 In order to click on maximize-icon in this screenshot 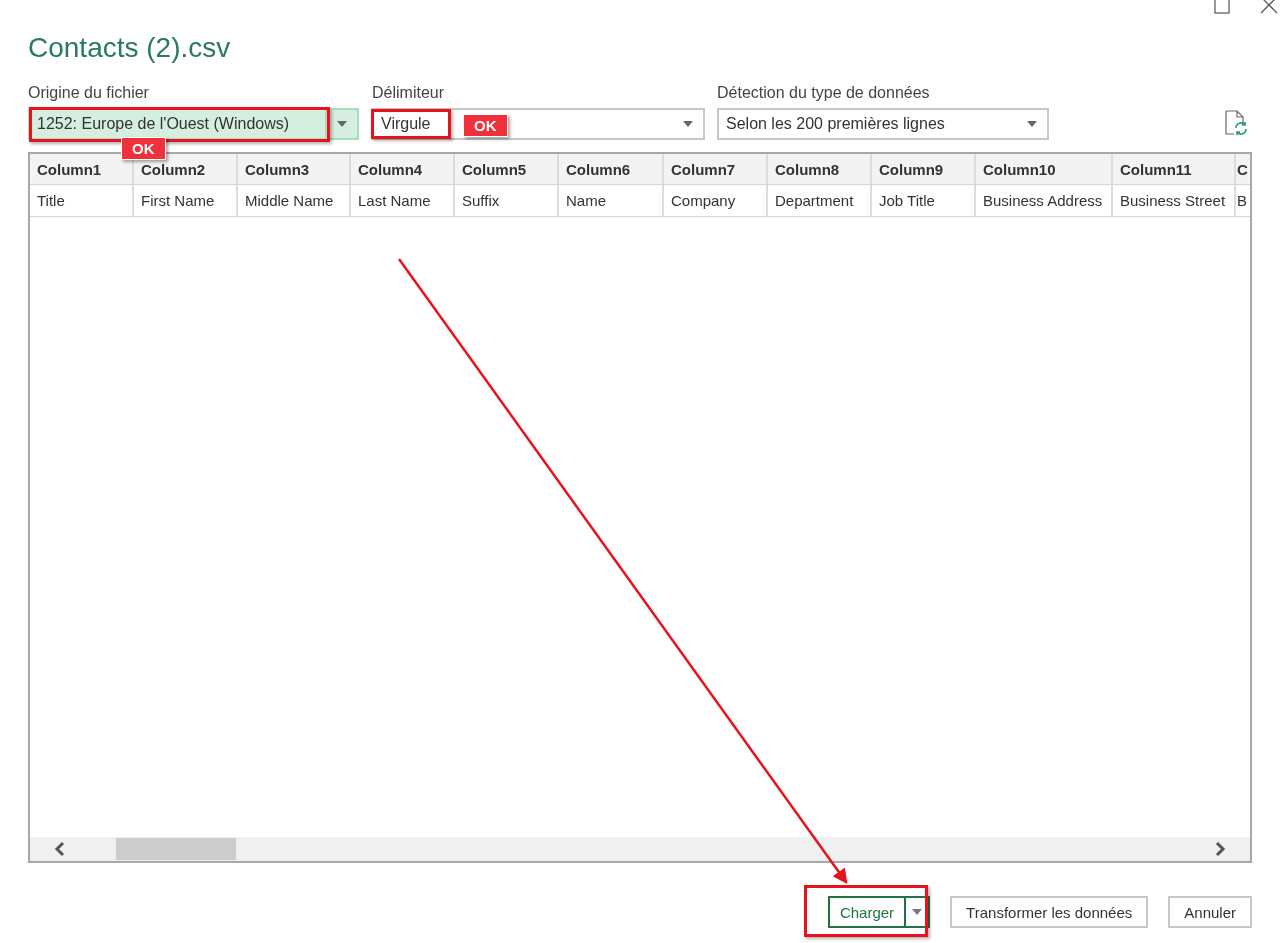, I will do `click(1222, 7)`.